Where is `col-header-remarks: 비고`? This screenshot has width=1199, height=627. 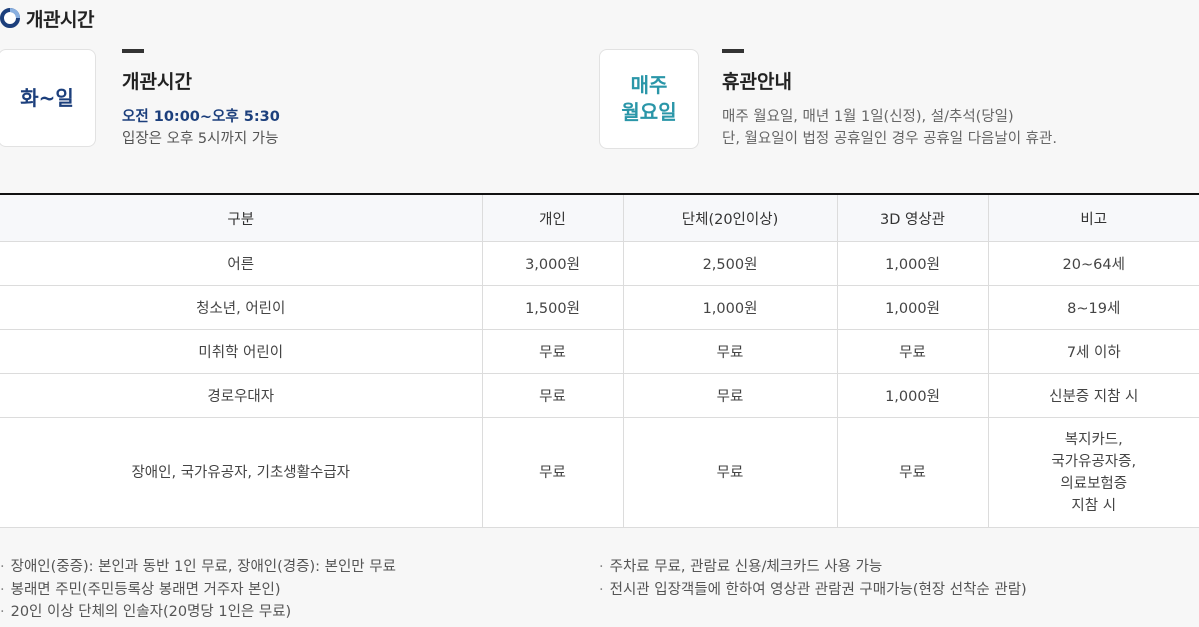 col-header-remarks: 비고 is located at coordinates (1093, 217).